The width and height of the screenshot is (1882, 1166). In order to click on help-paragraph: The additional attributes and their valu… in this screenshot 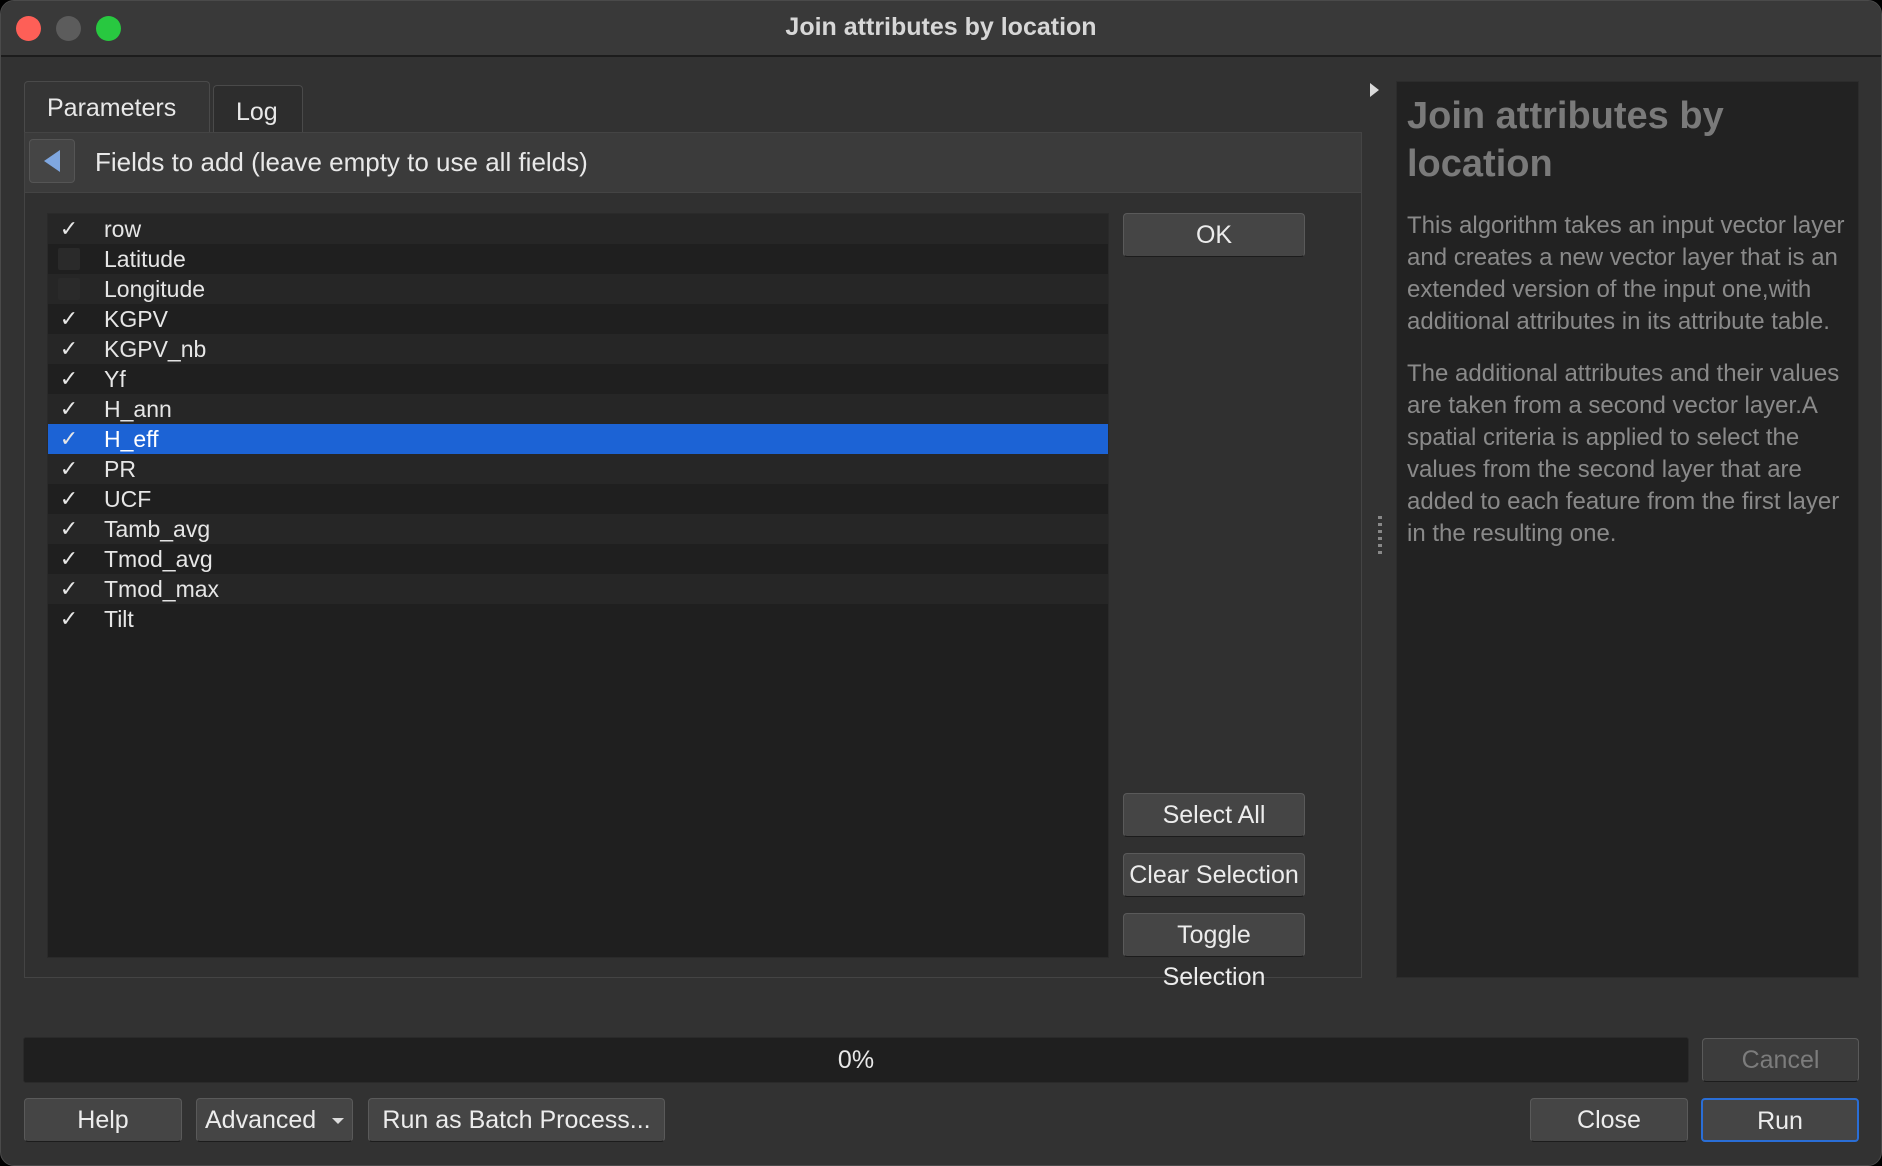, I will do `click(1623, 453)`.